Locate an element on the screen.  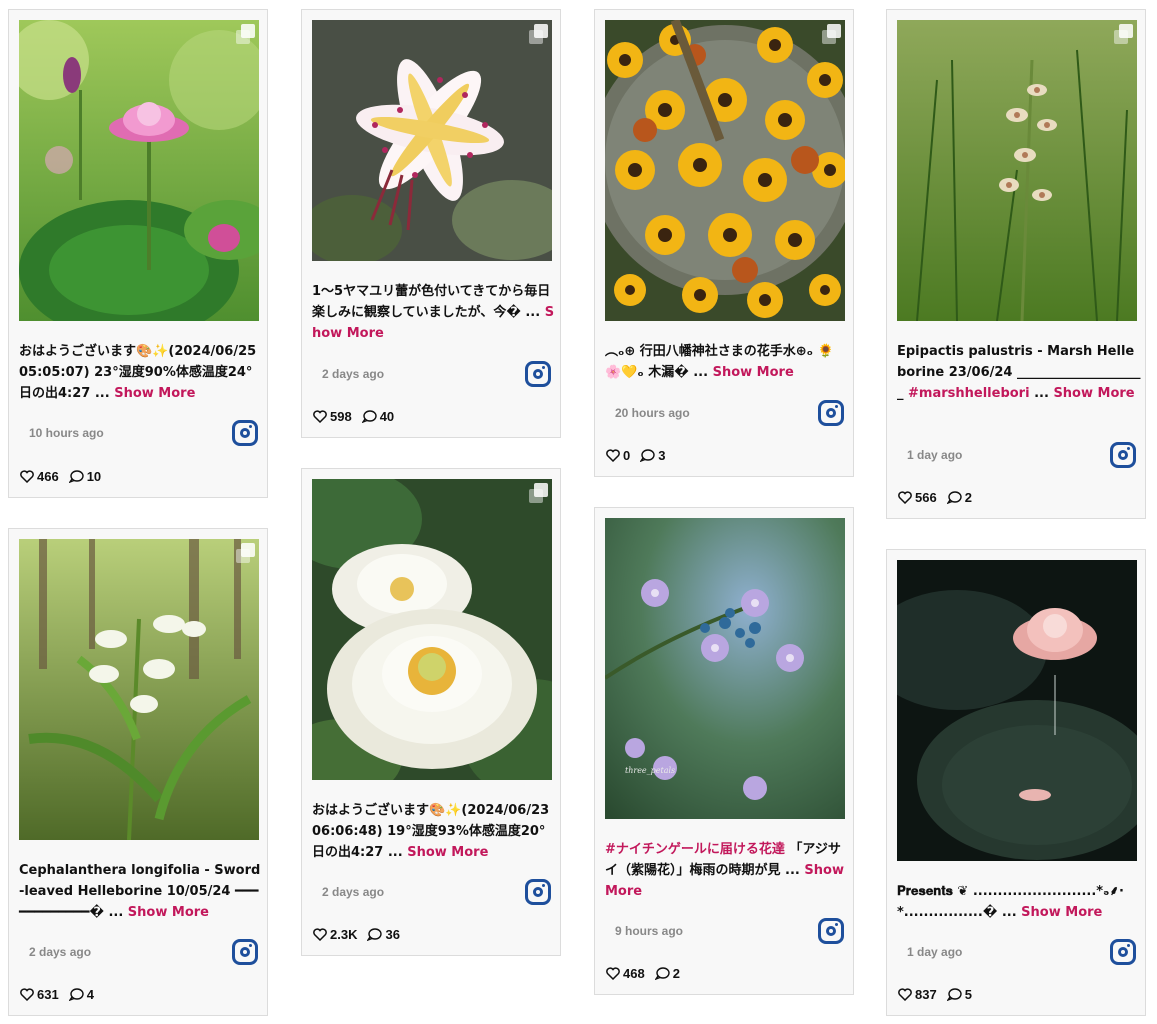
comment-count: 40 is located at coordinates (387, 416).